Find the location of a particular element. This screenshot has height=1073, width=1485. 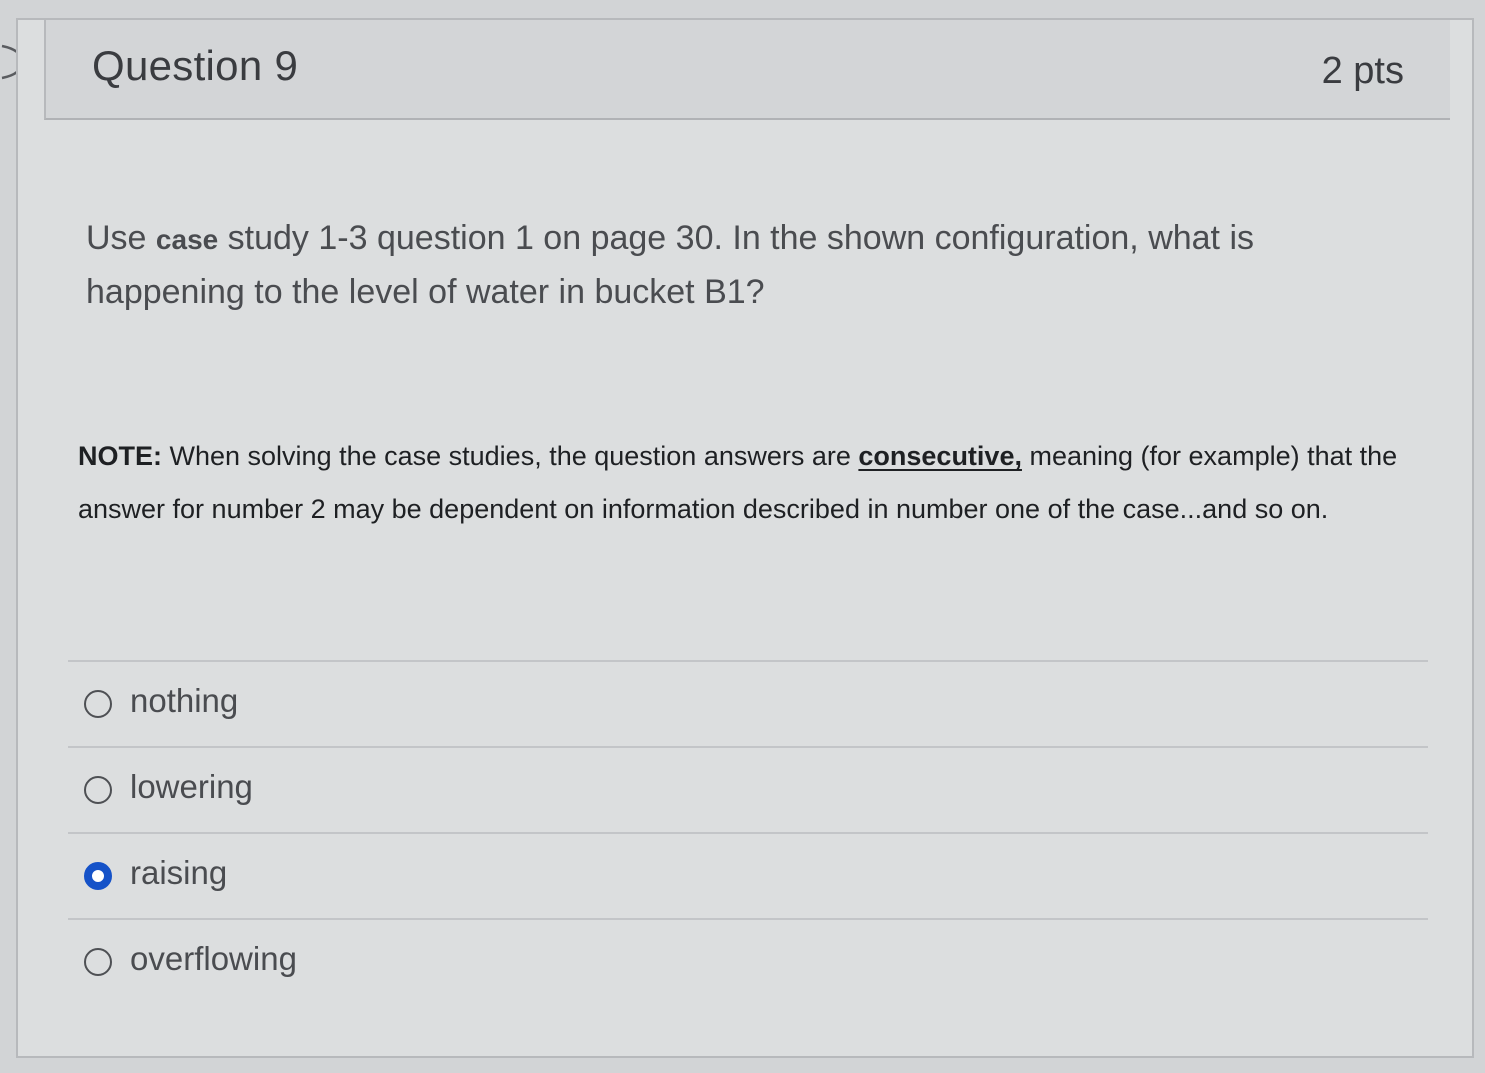

question-header: Question 9 2 pts is located at coordinates (747, 70).